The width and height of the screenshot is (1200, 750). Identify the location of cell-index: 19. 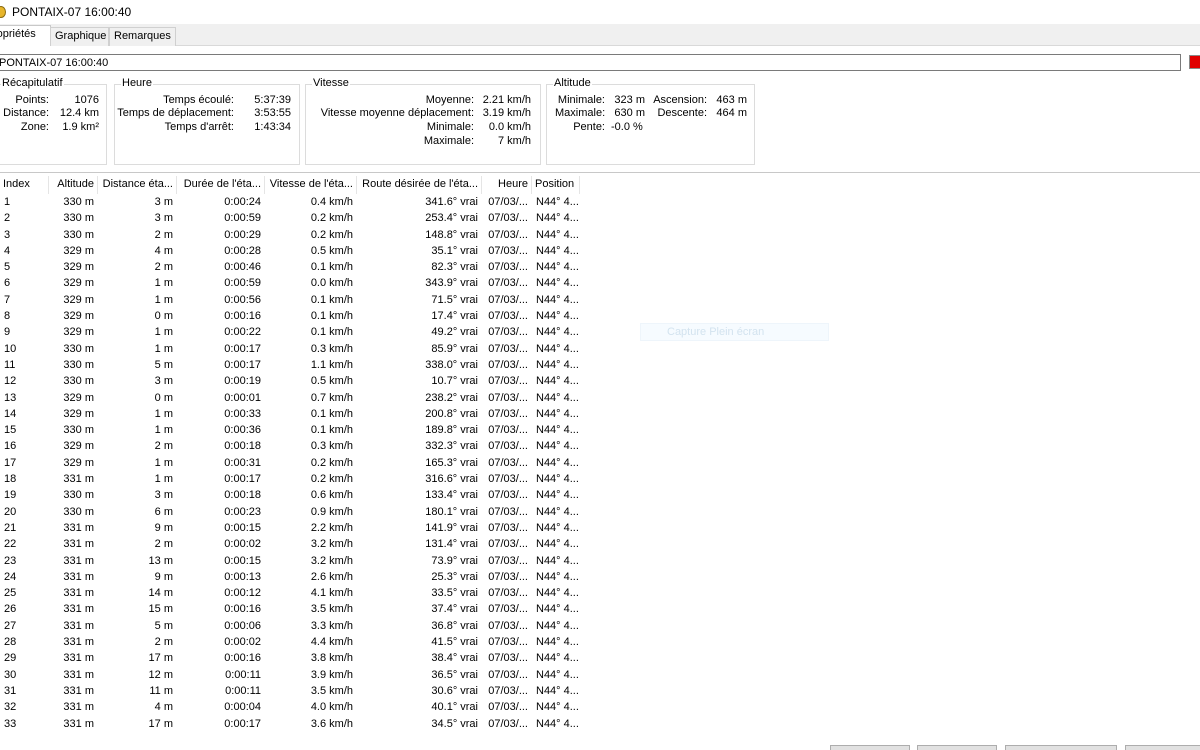
(10, 495).